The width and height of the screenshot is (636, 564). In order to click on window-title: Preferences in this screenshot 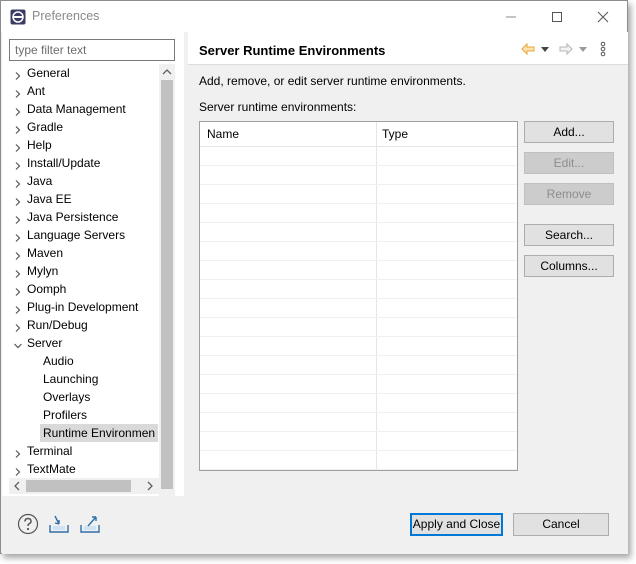, I will do `click(66, 16)`.